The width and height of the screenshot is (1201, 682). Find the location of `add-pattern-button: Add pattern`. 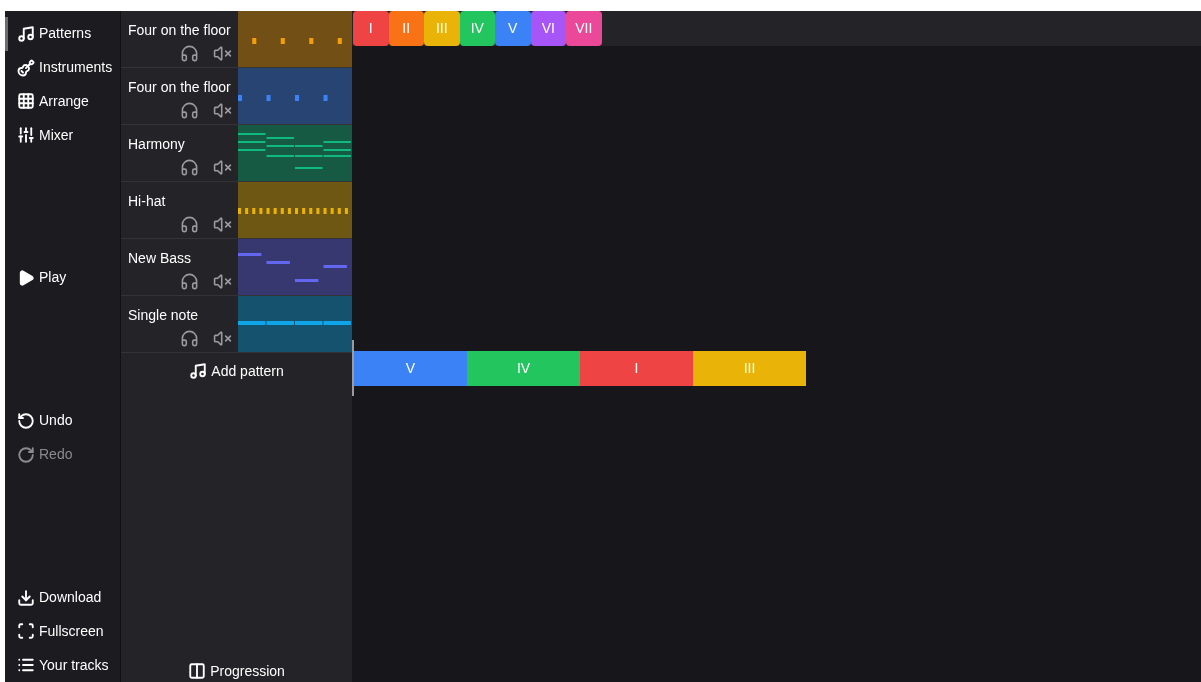

add-pattern-button: Add pattern is located at coordinates (236, 371).